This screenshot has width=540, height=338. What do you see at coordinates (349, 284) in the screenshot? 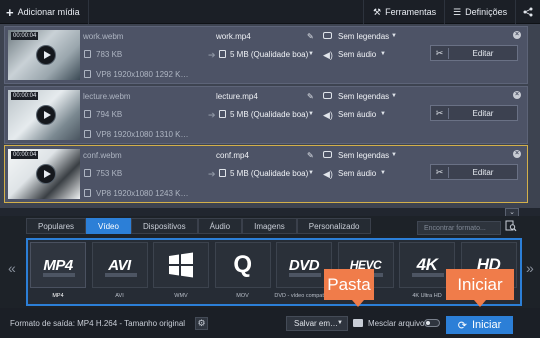
I see `folder-callout: Pasta` at bounding box center [349, 284].